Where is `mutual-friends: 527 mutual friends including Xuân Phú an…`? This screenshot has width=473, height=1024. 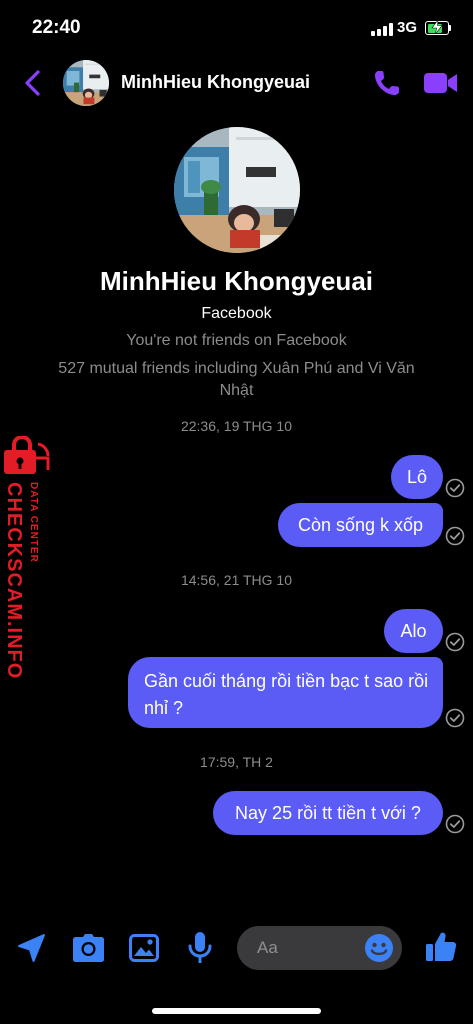 mutual-friends: 527 mutual friends including Xuân Phú an… is located at coordinates (236, 379).